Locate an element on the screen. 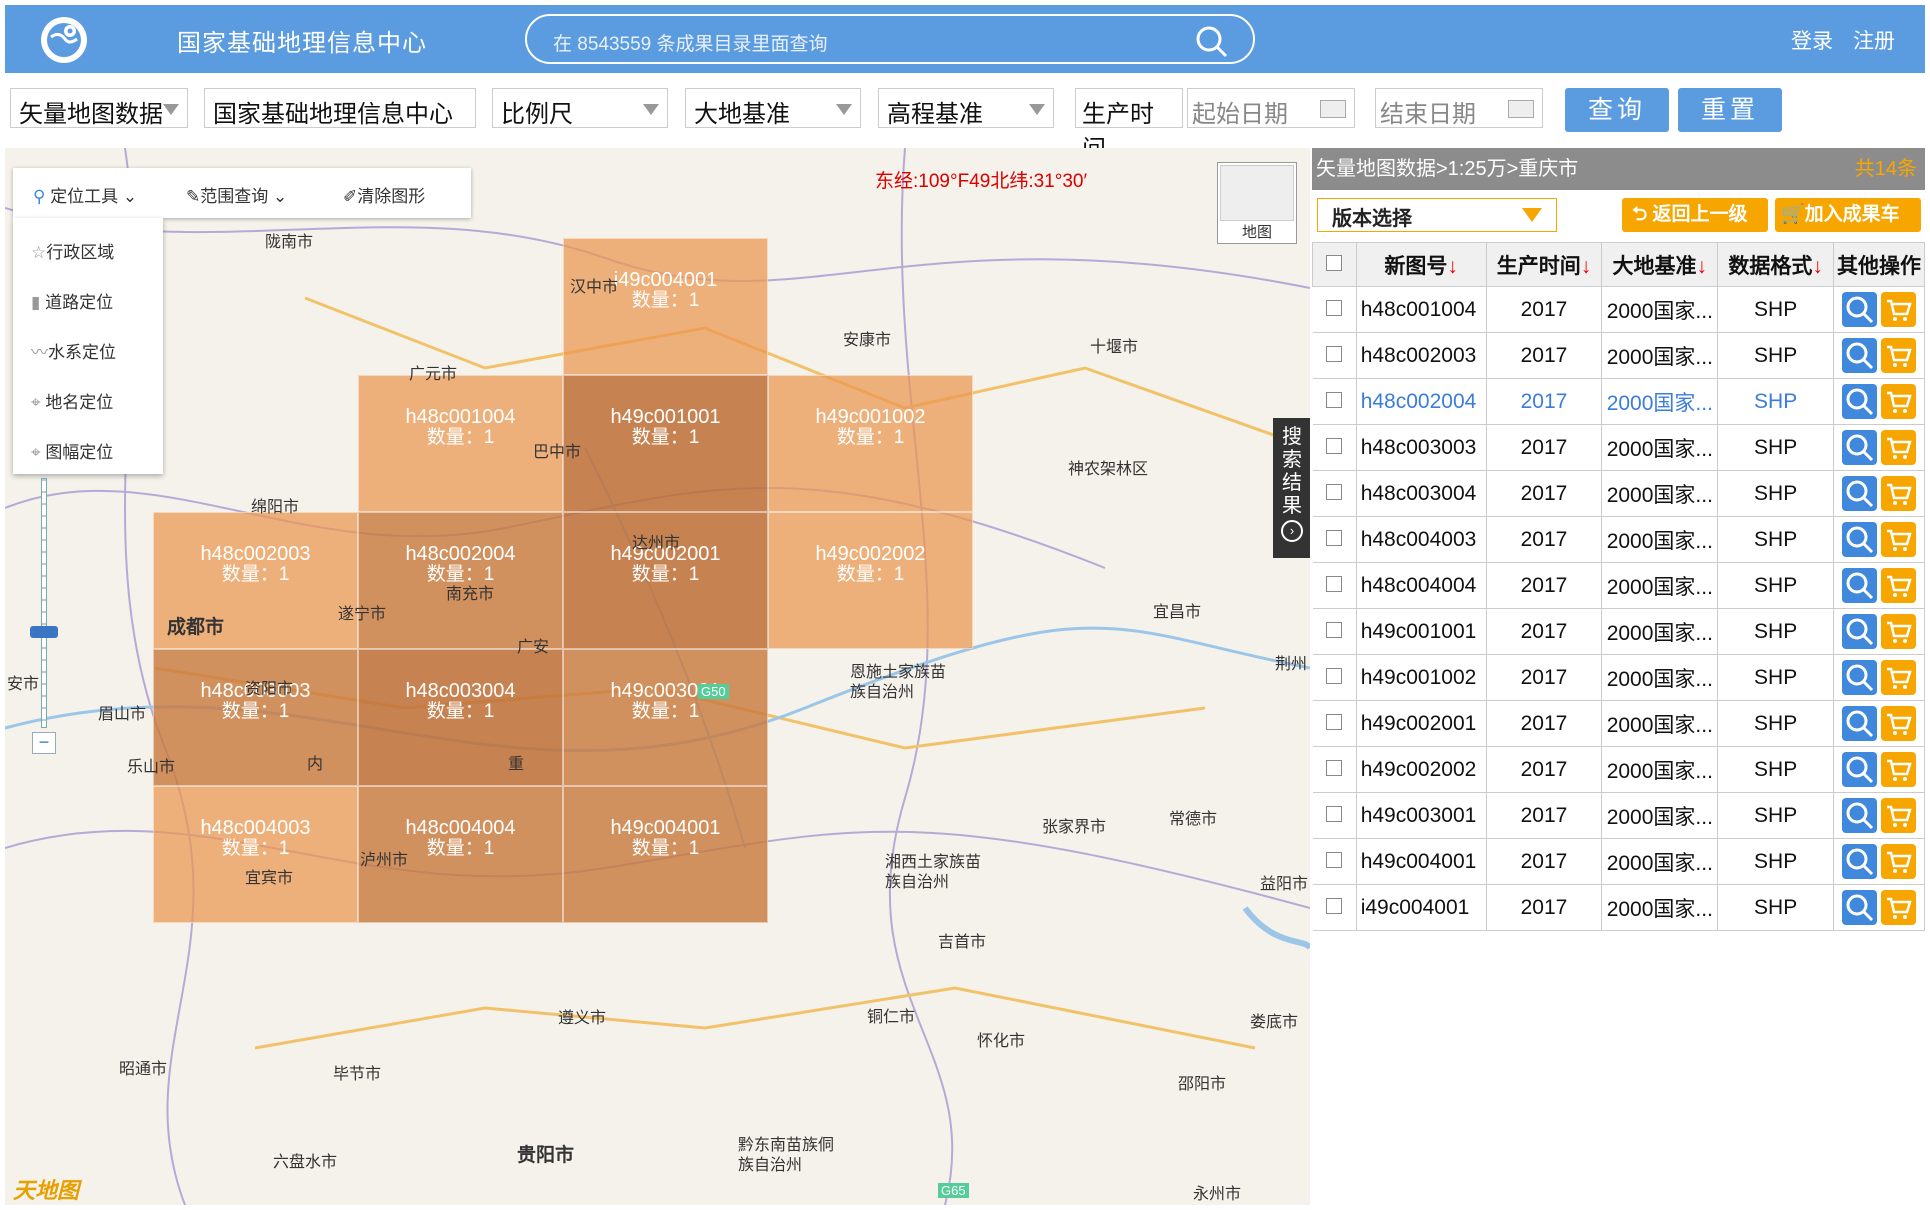 The width and height of the screenshot is (1930, 1210). map-tile: h49c002002 数量：1 is located at coordinates (870, 580).